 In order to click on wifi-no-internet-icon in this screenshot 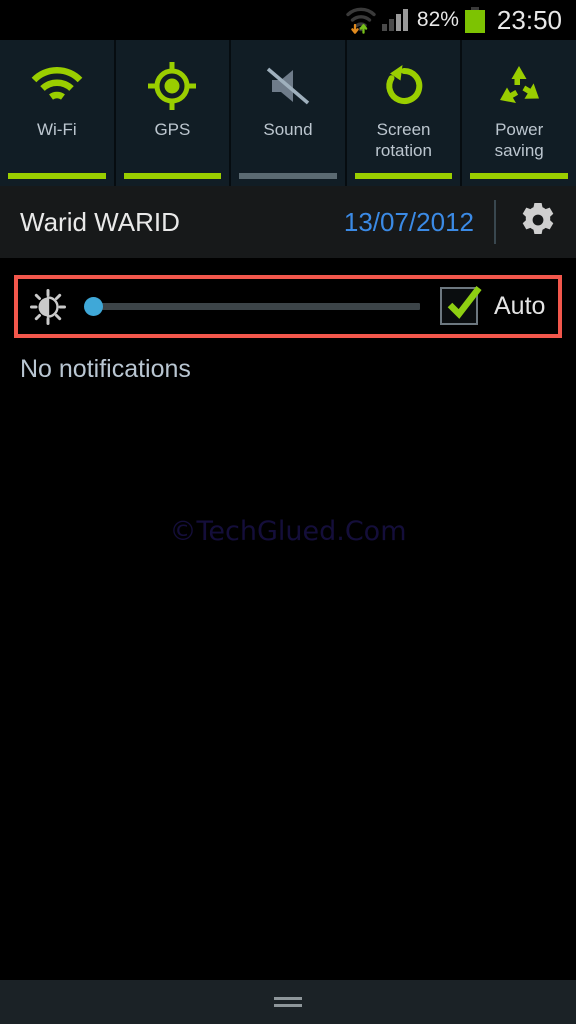, I will do `click(361, 20)`.